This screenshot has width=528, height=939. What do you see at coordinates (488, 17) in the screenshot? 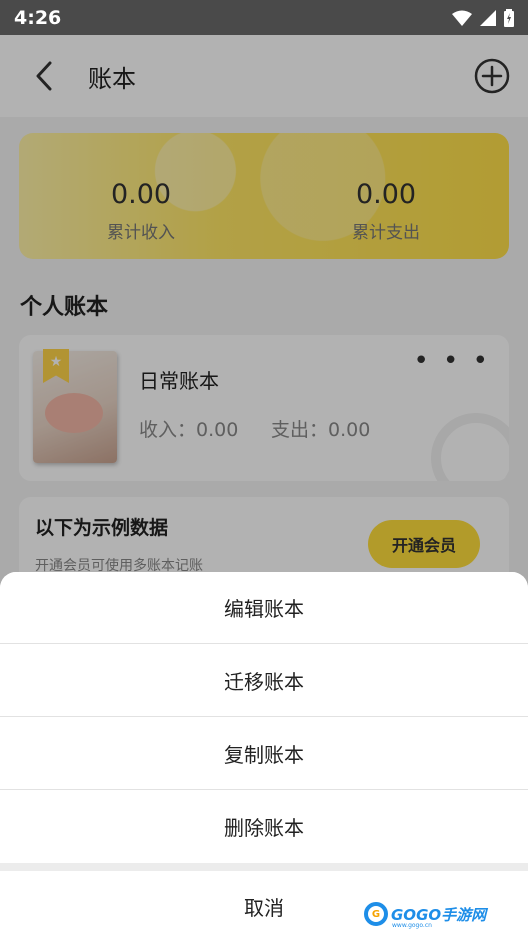
I see `signal-icon` at bounding box center [488, 17].